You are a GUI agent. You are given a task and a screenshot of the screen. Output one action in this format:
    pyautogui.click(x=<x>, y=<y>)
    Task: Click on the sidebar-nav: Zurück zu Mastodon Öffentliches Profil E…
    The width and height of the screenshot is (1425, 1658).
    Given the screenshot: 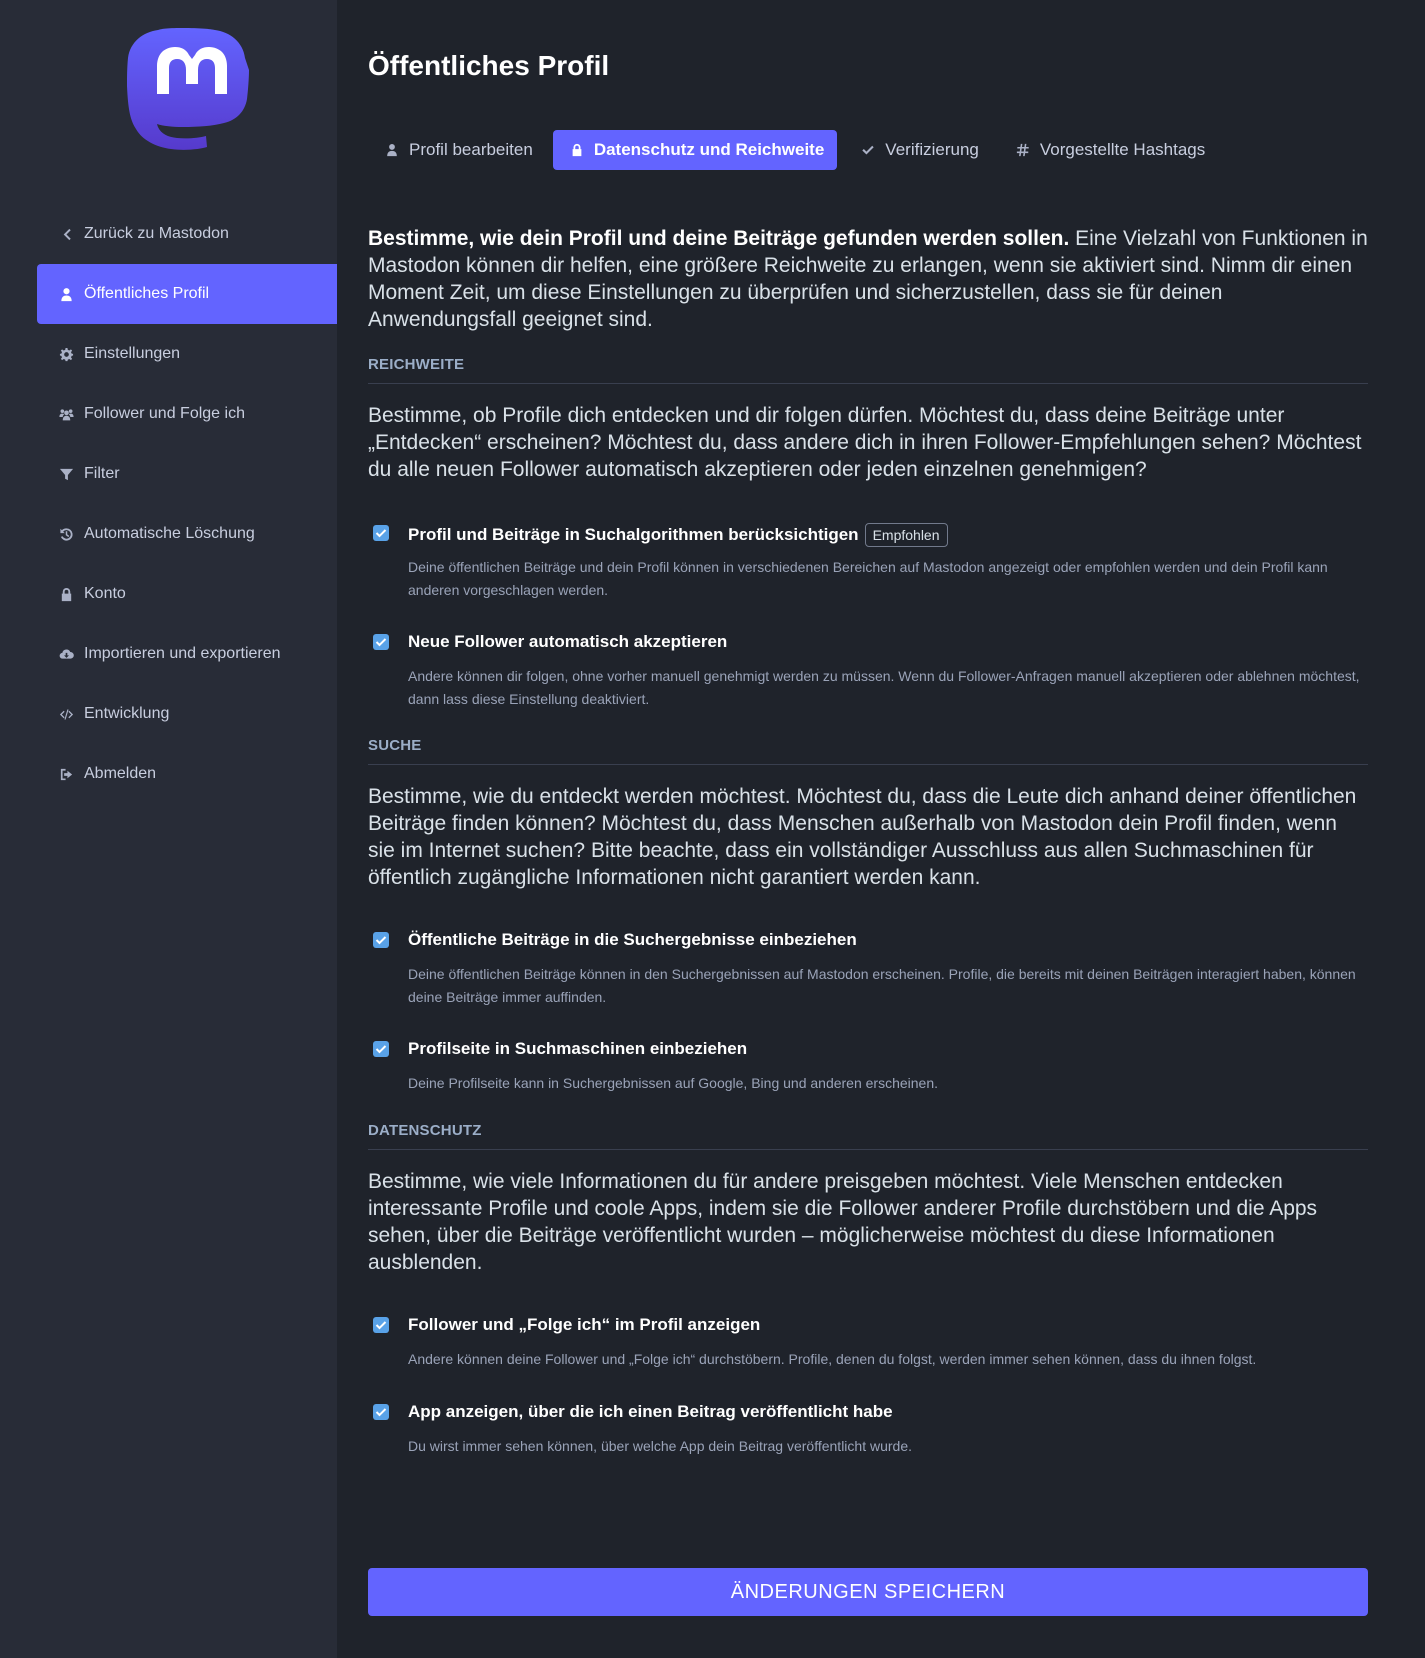 What is the action you would take?
    pyautogui.click(x=187, y=504)
    